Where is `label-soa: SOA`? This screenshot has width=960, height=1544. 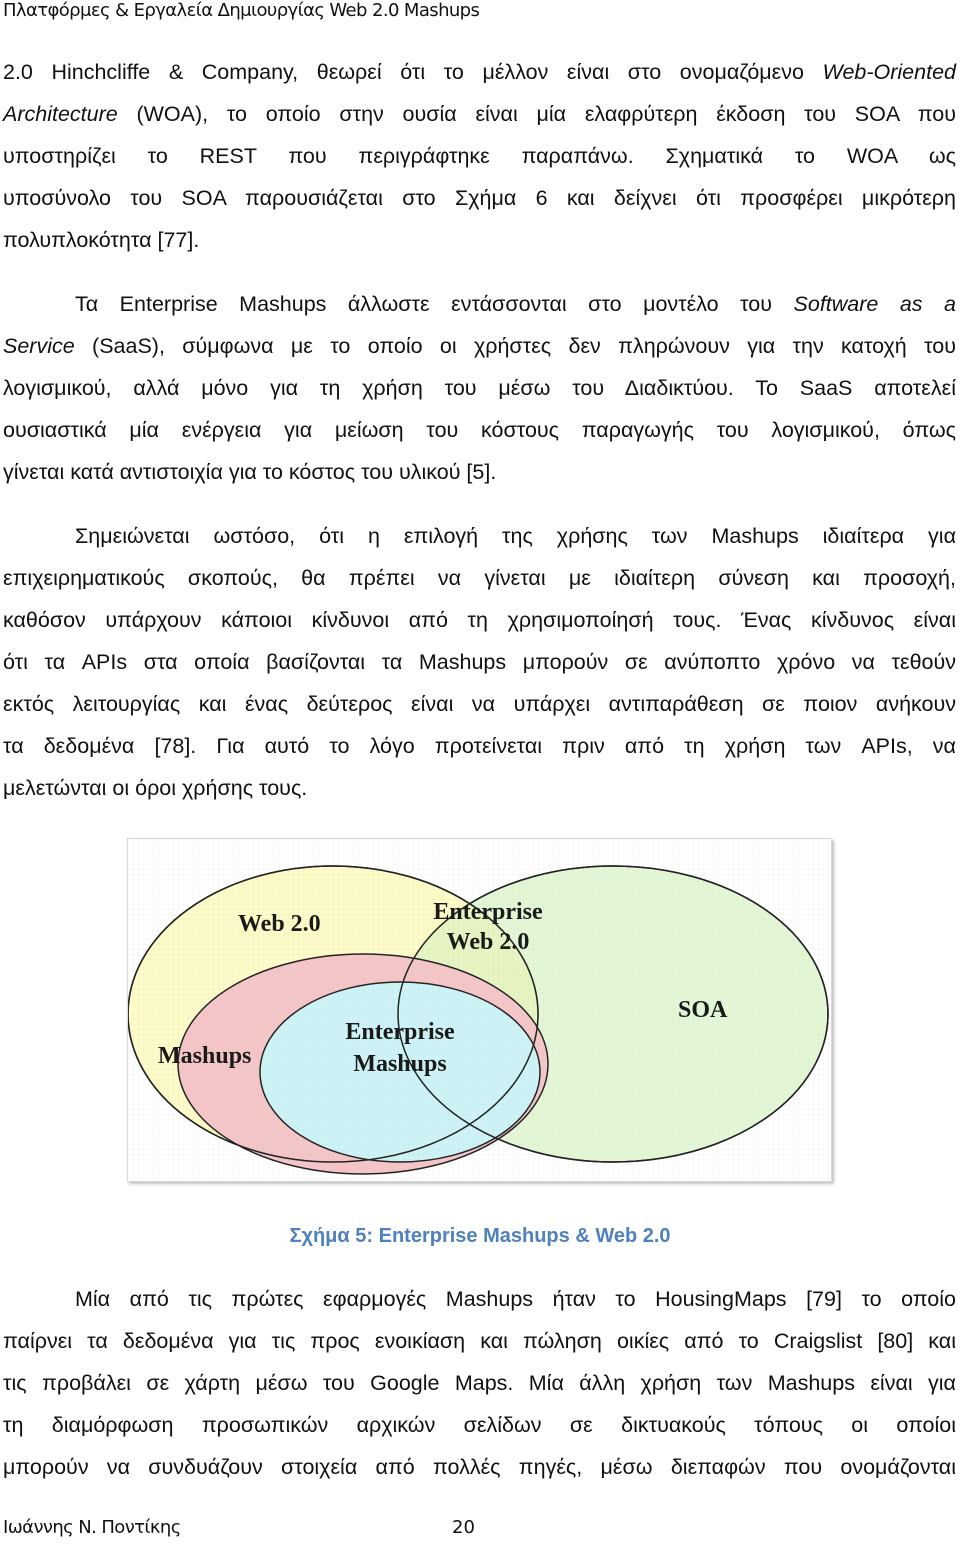 label-soa: SOA is located at coordinates (703, 1010).